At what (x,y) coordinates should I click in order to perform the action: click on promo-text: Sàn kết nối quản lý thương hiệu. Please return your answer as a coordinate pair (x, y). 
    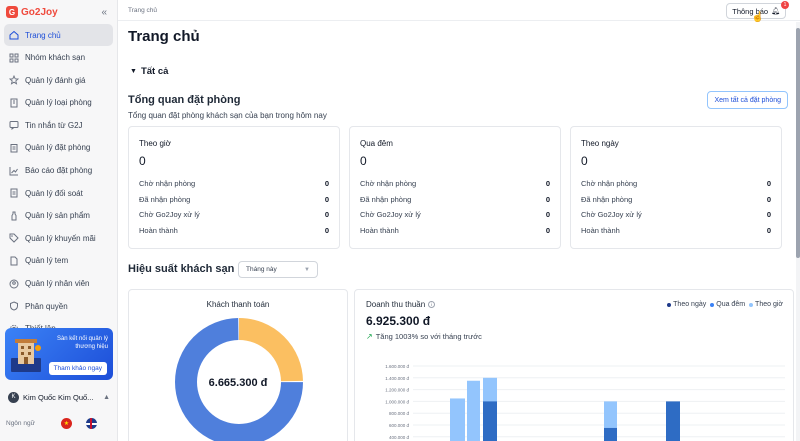
    Looking at the image, I should click on (82, 343).